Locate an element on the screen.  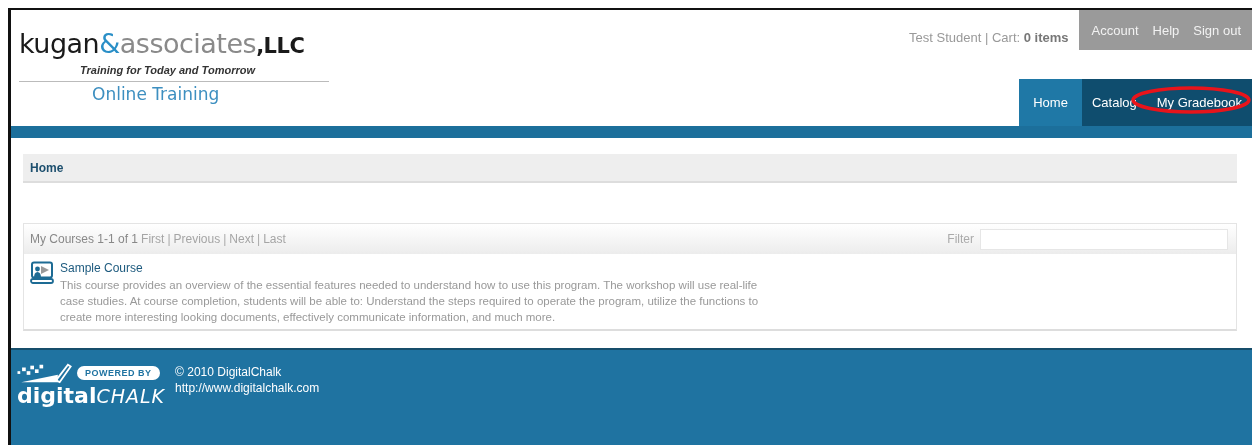
nav-tab: Catalog is located at coordinates (1114, 102).